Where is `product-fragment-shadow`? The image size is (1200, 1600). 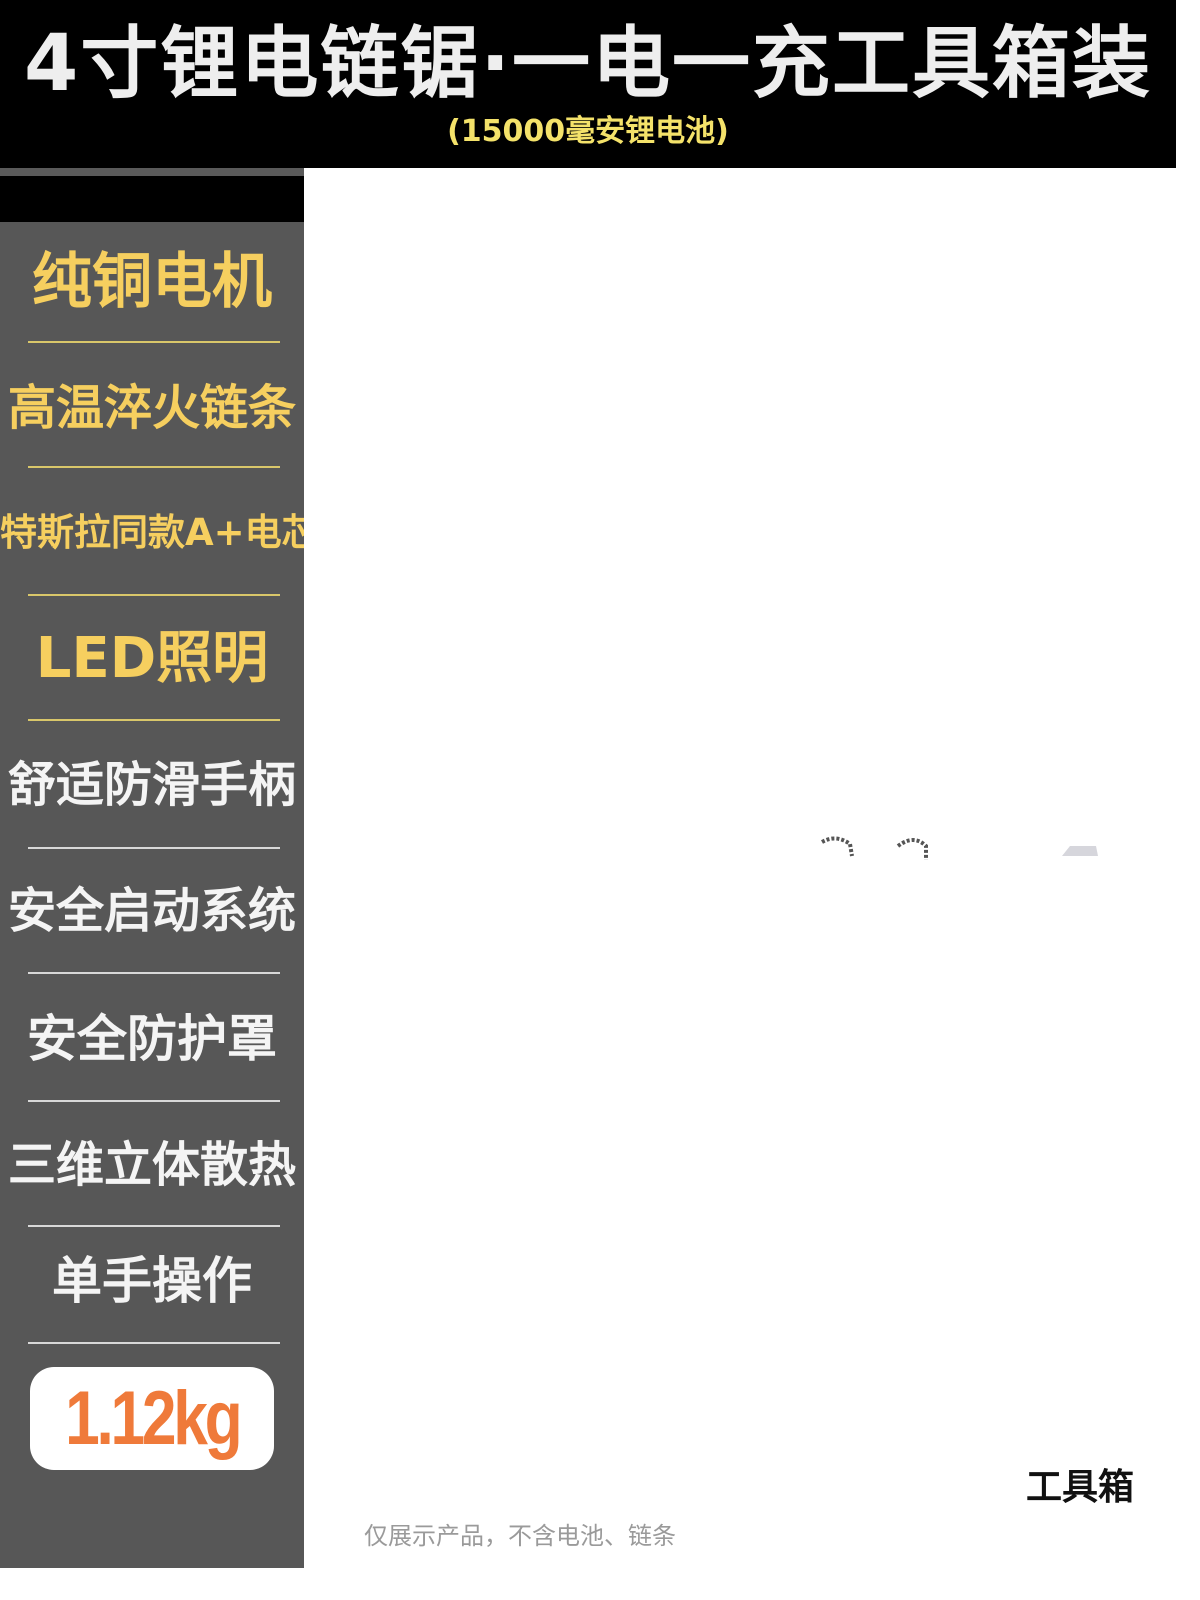 product-fragment-shadow is located at coordinates (1080, 851).